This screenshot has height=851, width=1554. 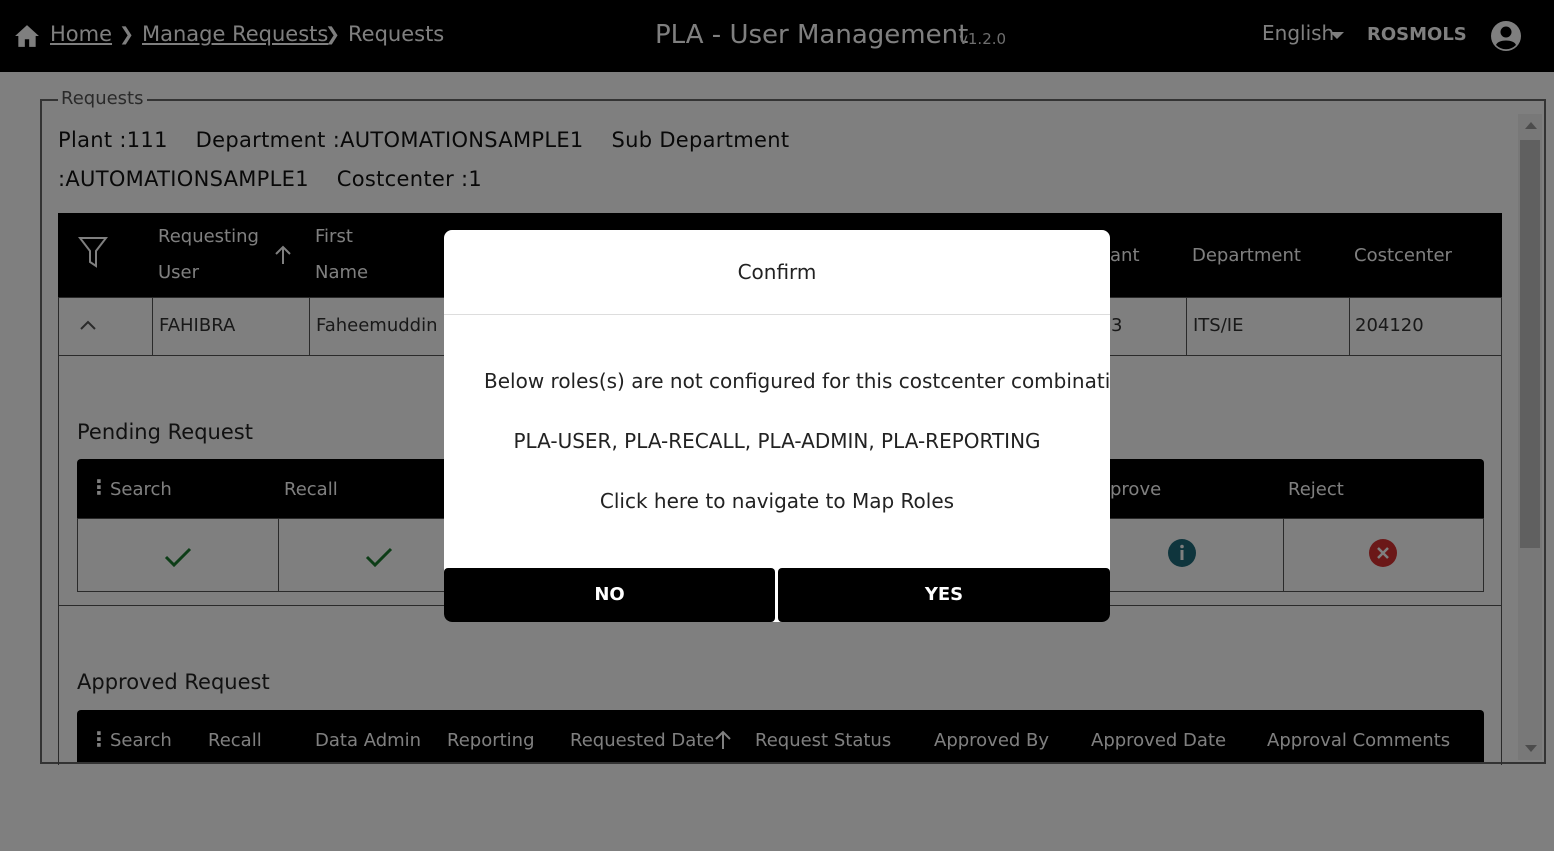 I want to click on dialog-title: Confirm, so click(x=777, y=272).